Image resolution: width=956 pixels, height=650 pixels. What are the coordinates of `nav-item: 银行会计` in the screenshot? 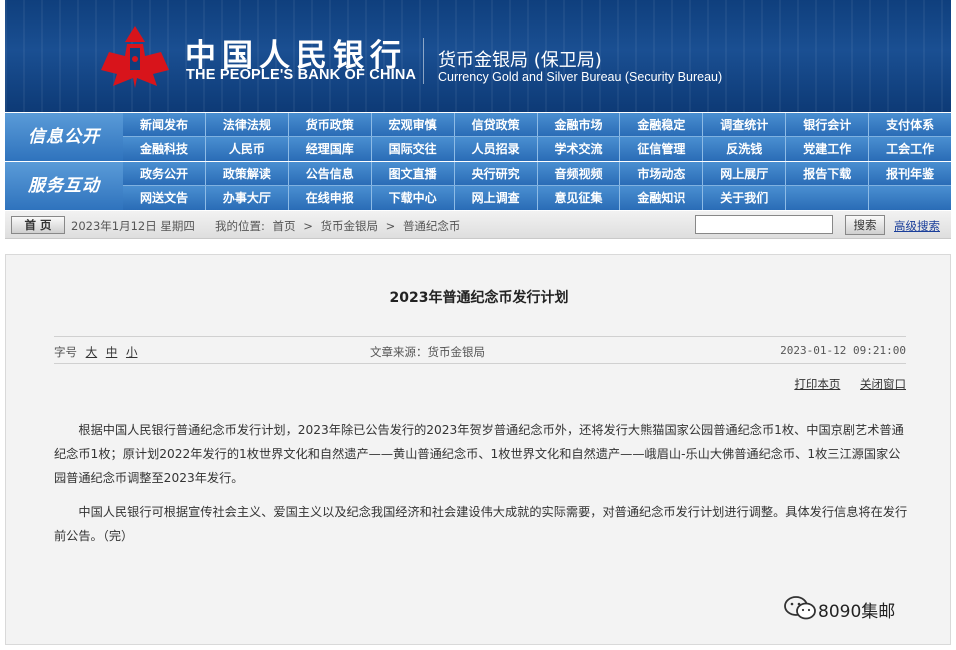 It's located at (828, 124).